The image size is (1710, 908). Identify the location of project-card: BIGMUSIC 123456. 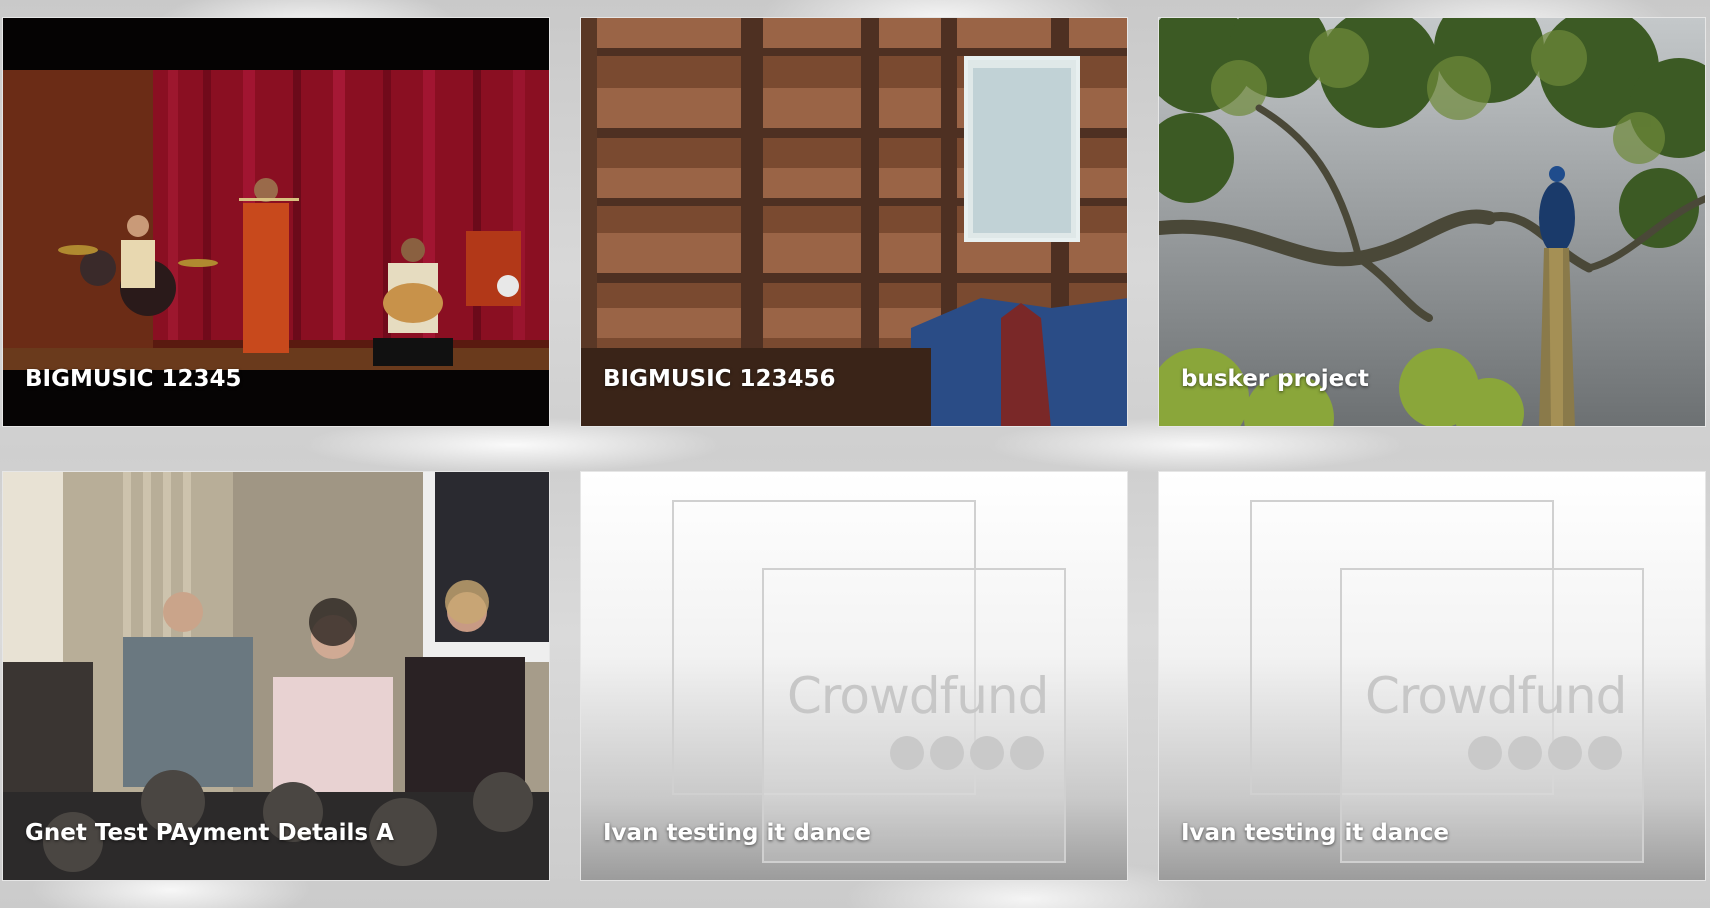
(854, 222).